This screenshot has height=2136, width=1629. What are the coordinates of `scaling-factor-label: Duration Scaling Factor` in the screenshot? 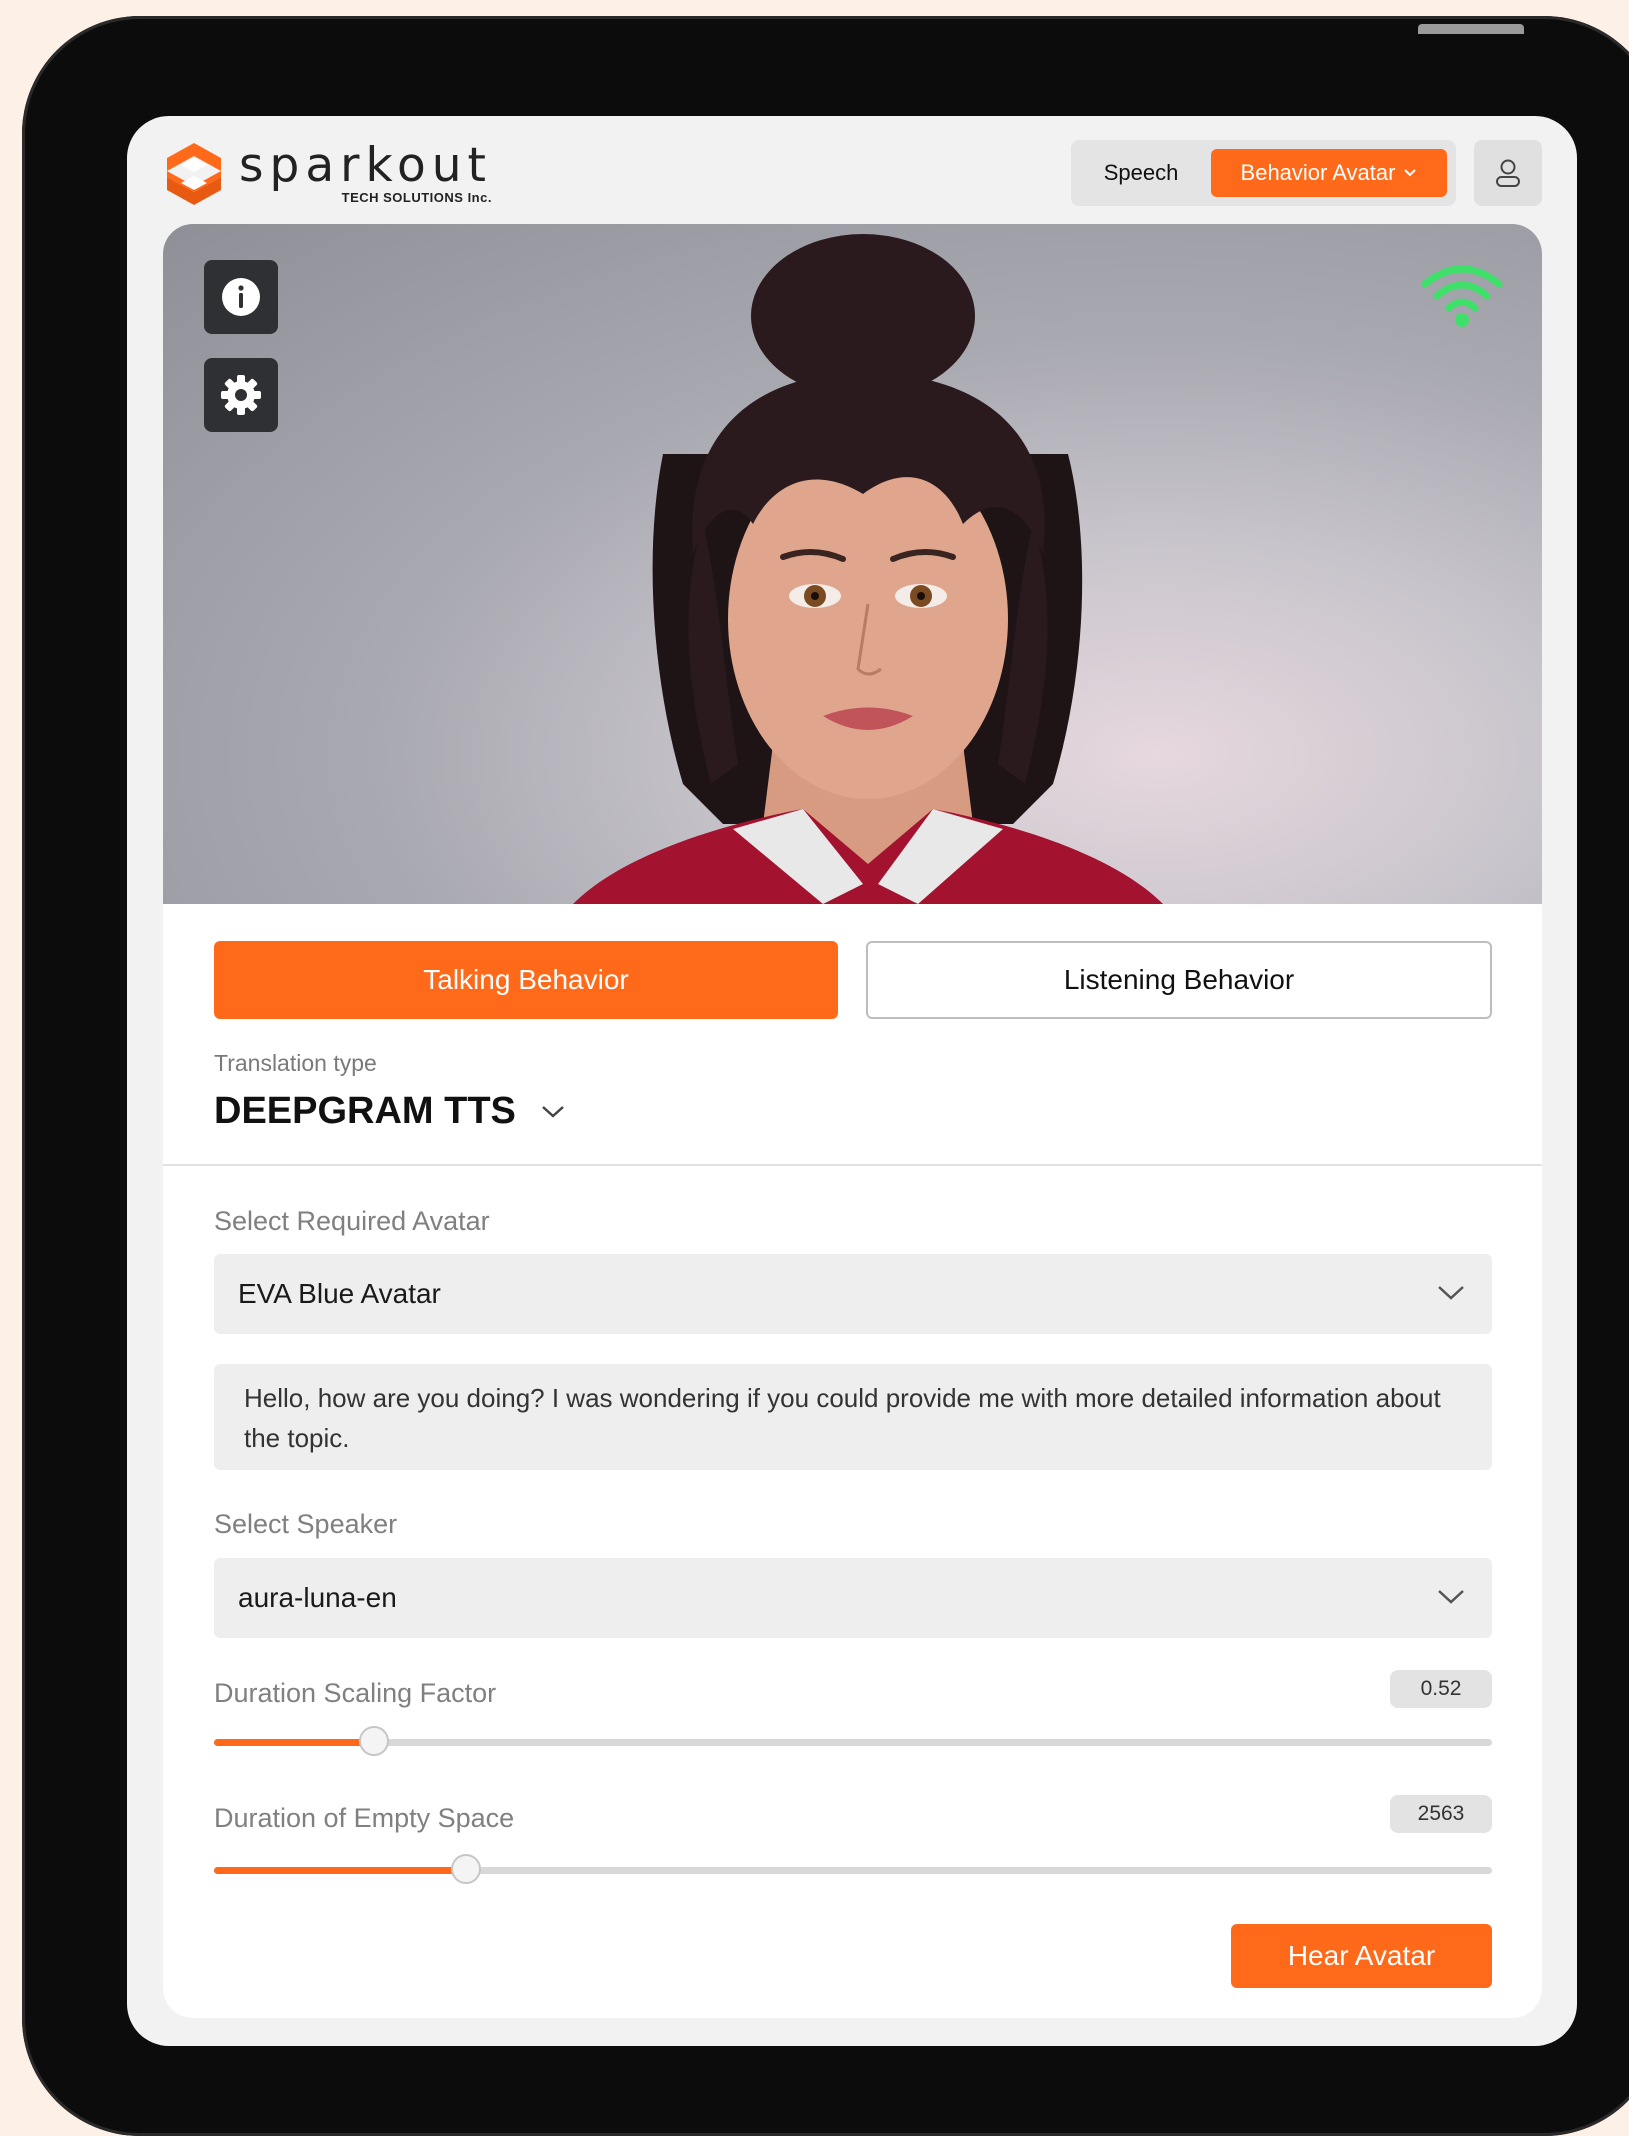 It's located at (355, 1693).